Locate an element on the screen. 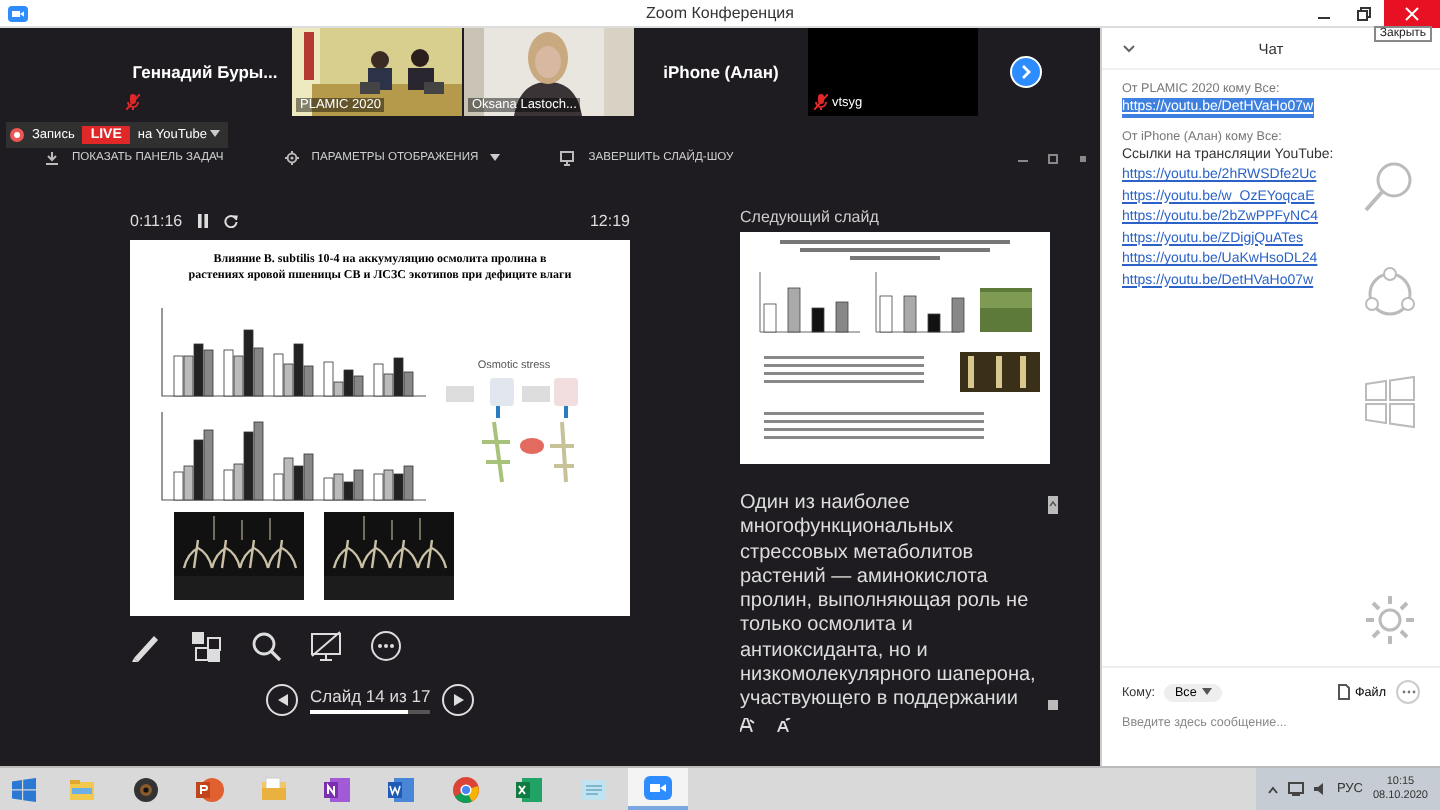 This screenshot has height=810, width=1440. previous-slide-button is located at coordinates (282, 700).